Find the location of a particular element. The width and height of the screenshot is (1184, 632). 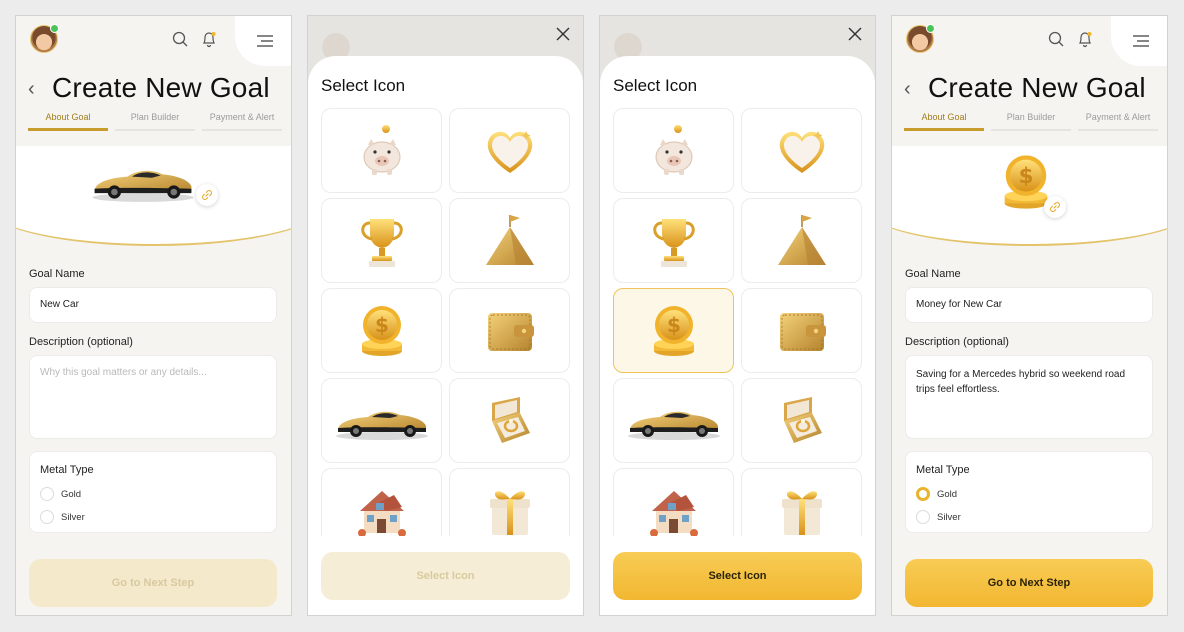

coin-icon is located at coordinates (382, 331).